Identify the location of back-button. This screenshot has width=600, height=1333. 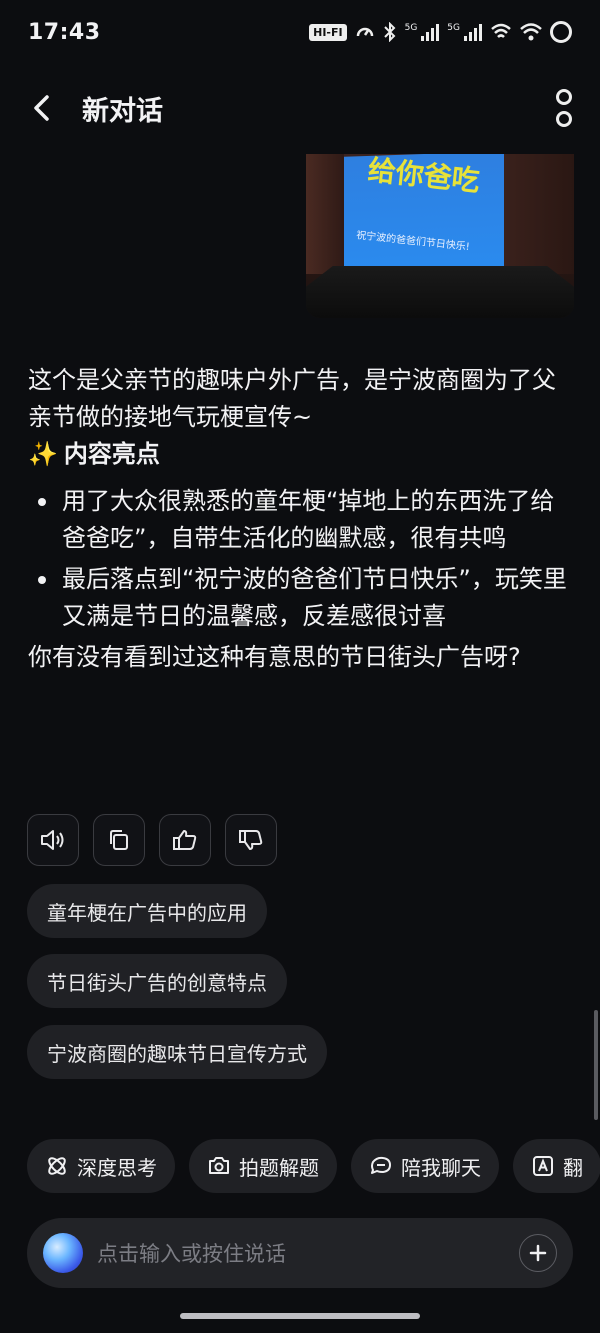
(42, 108).